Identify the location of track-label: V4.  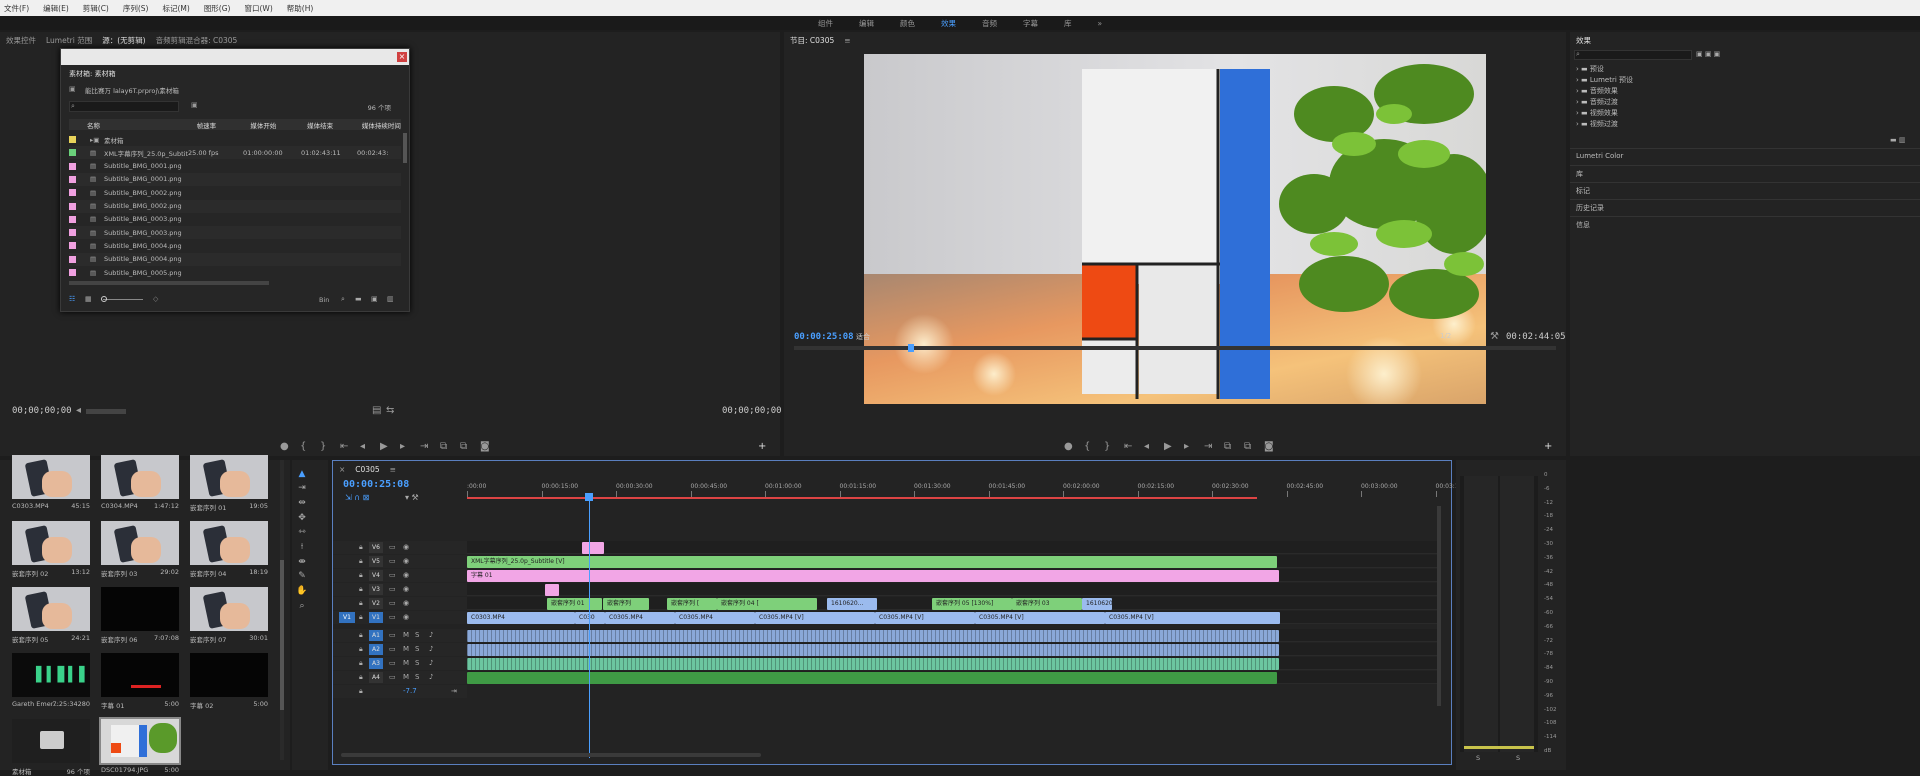
(376, 575).